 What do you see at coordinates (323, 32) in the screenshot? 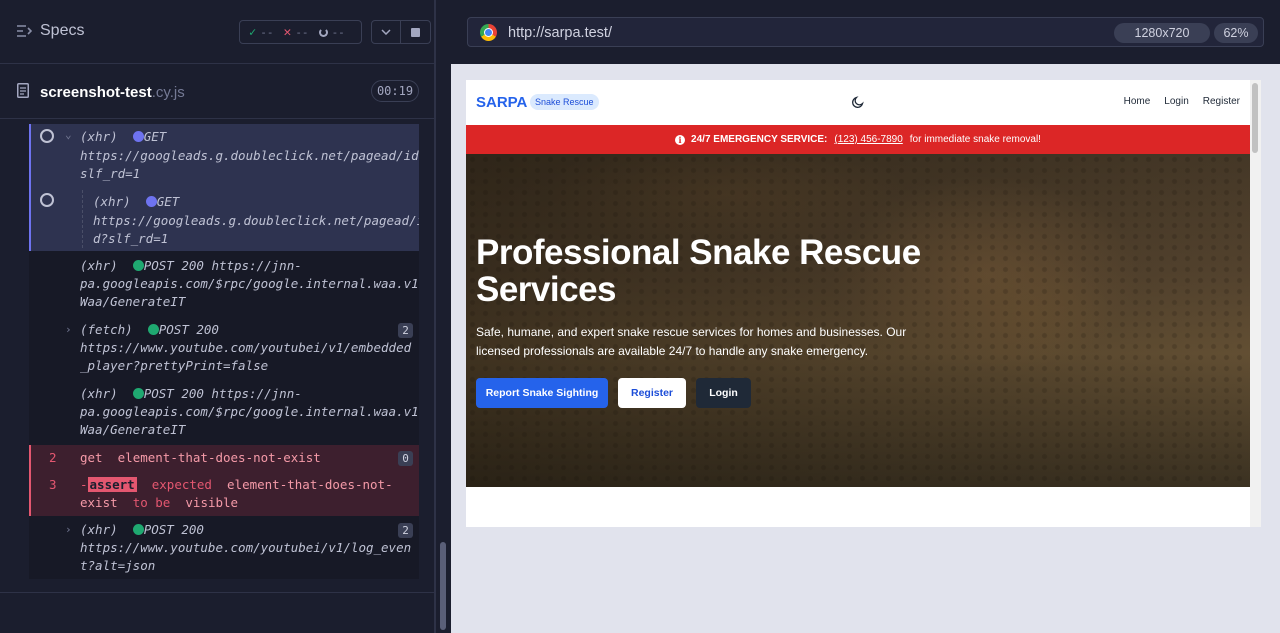
I see `pending-icon` at bounding box center [323, 32].